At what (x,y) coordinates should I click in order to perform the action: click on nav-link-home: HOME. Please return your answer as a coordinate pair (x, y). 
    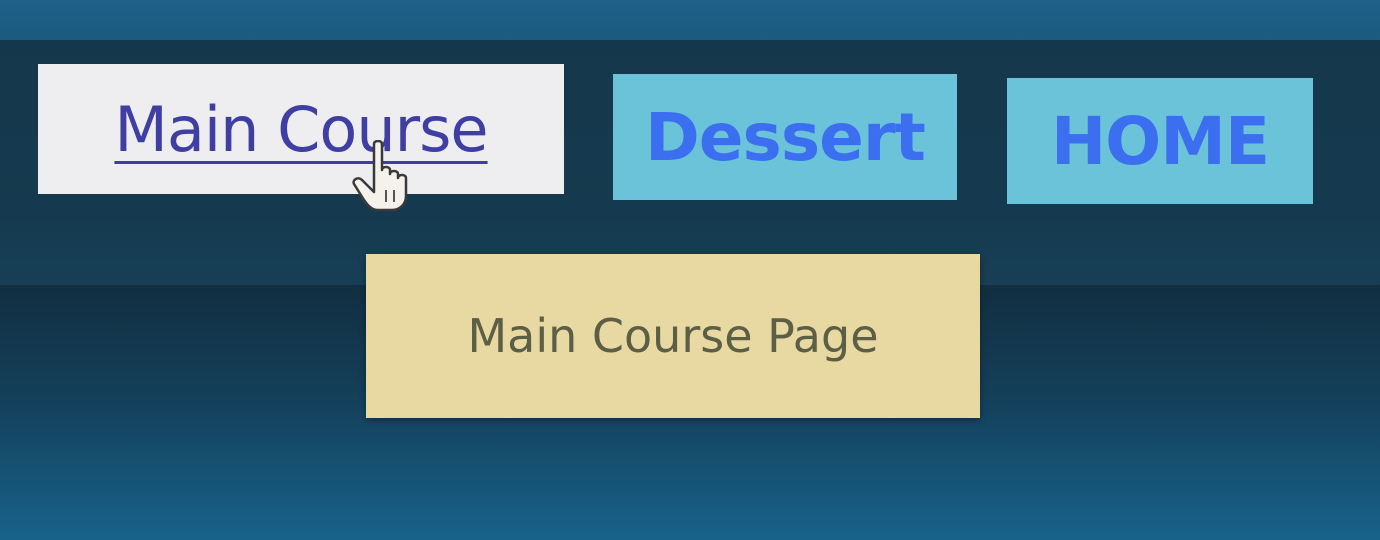
    Looking at the image, I should click on (1160, 141).